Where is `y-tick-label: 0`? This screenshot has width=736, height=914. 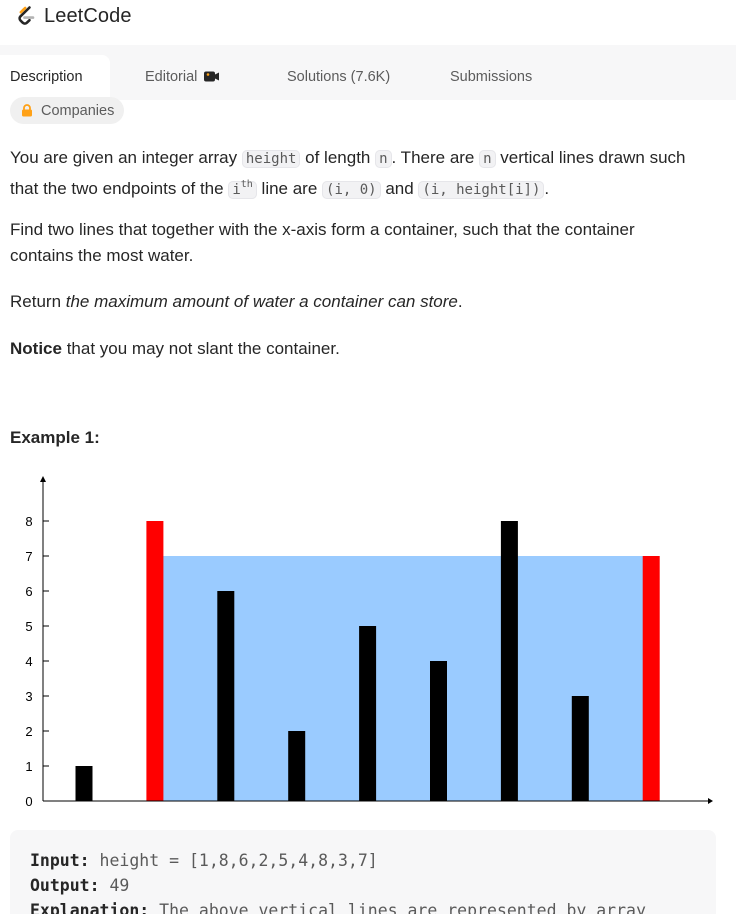
y-tick-label: 0 is located at coordinates (28, 801).